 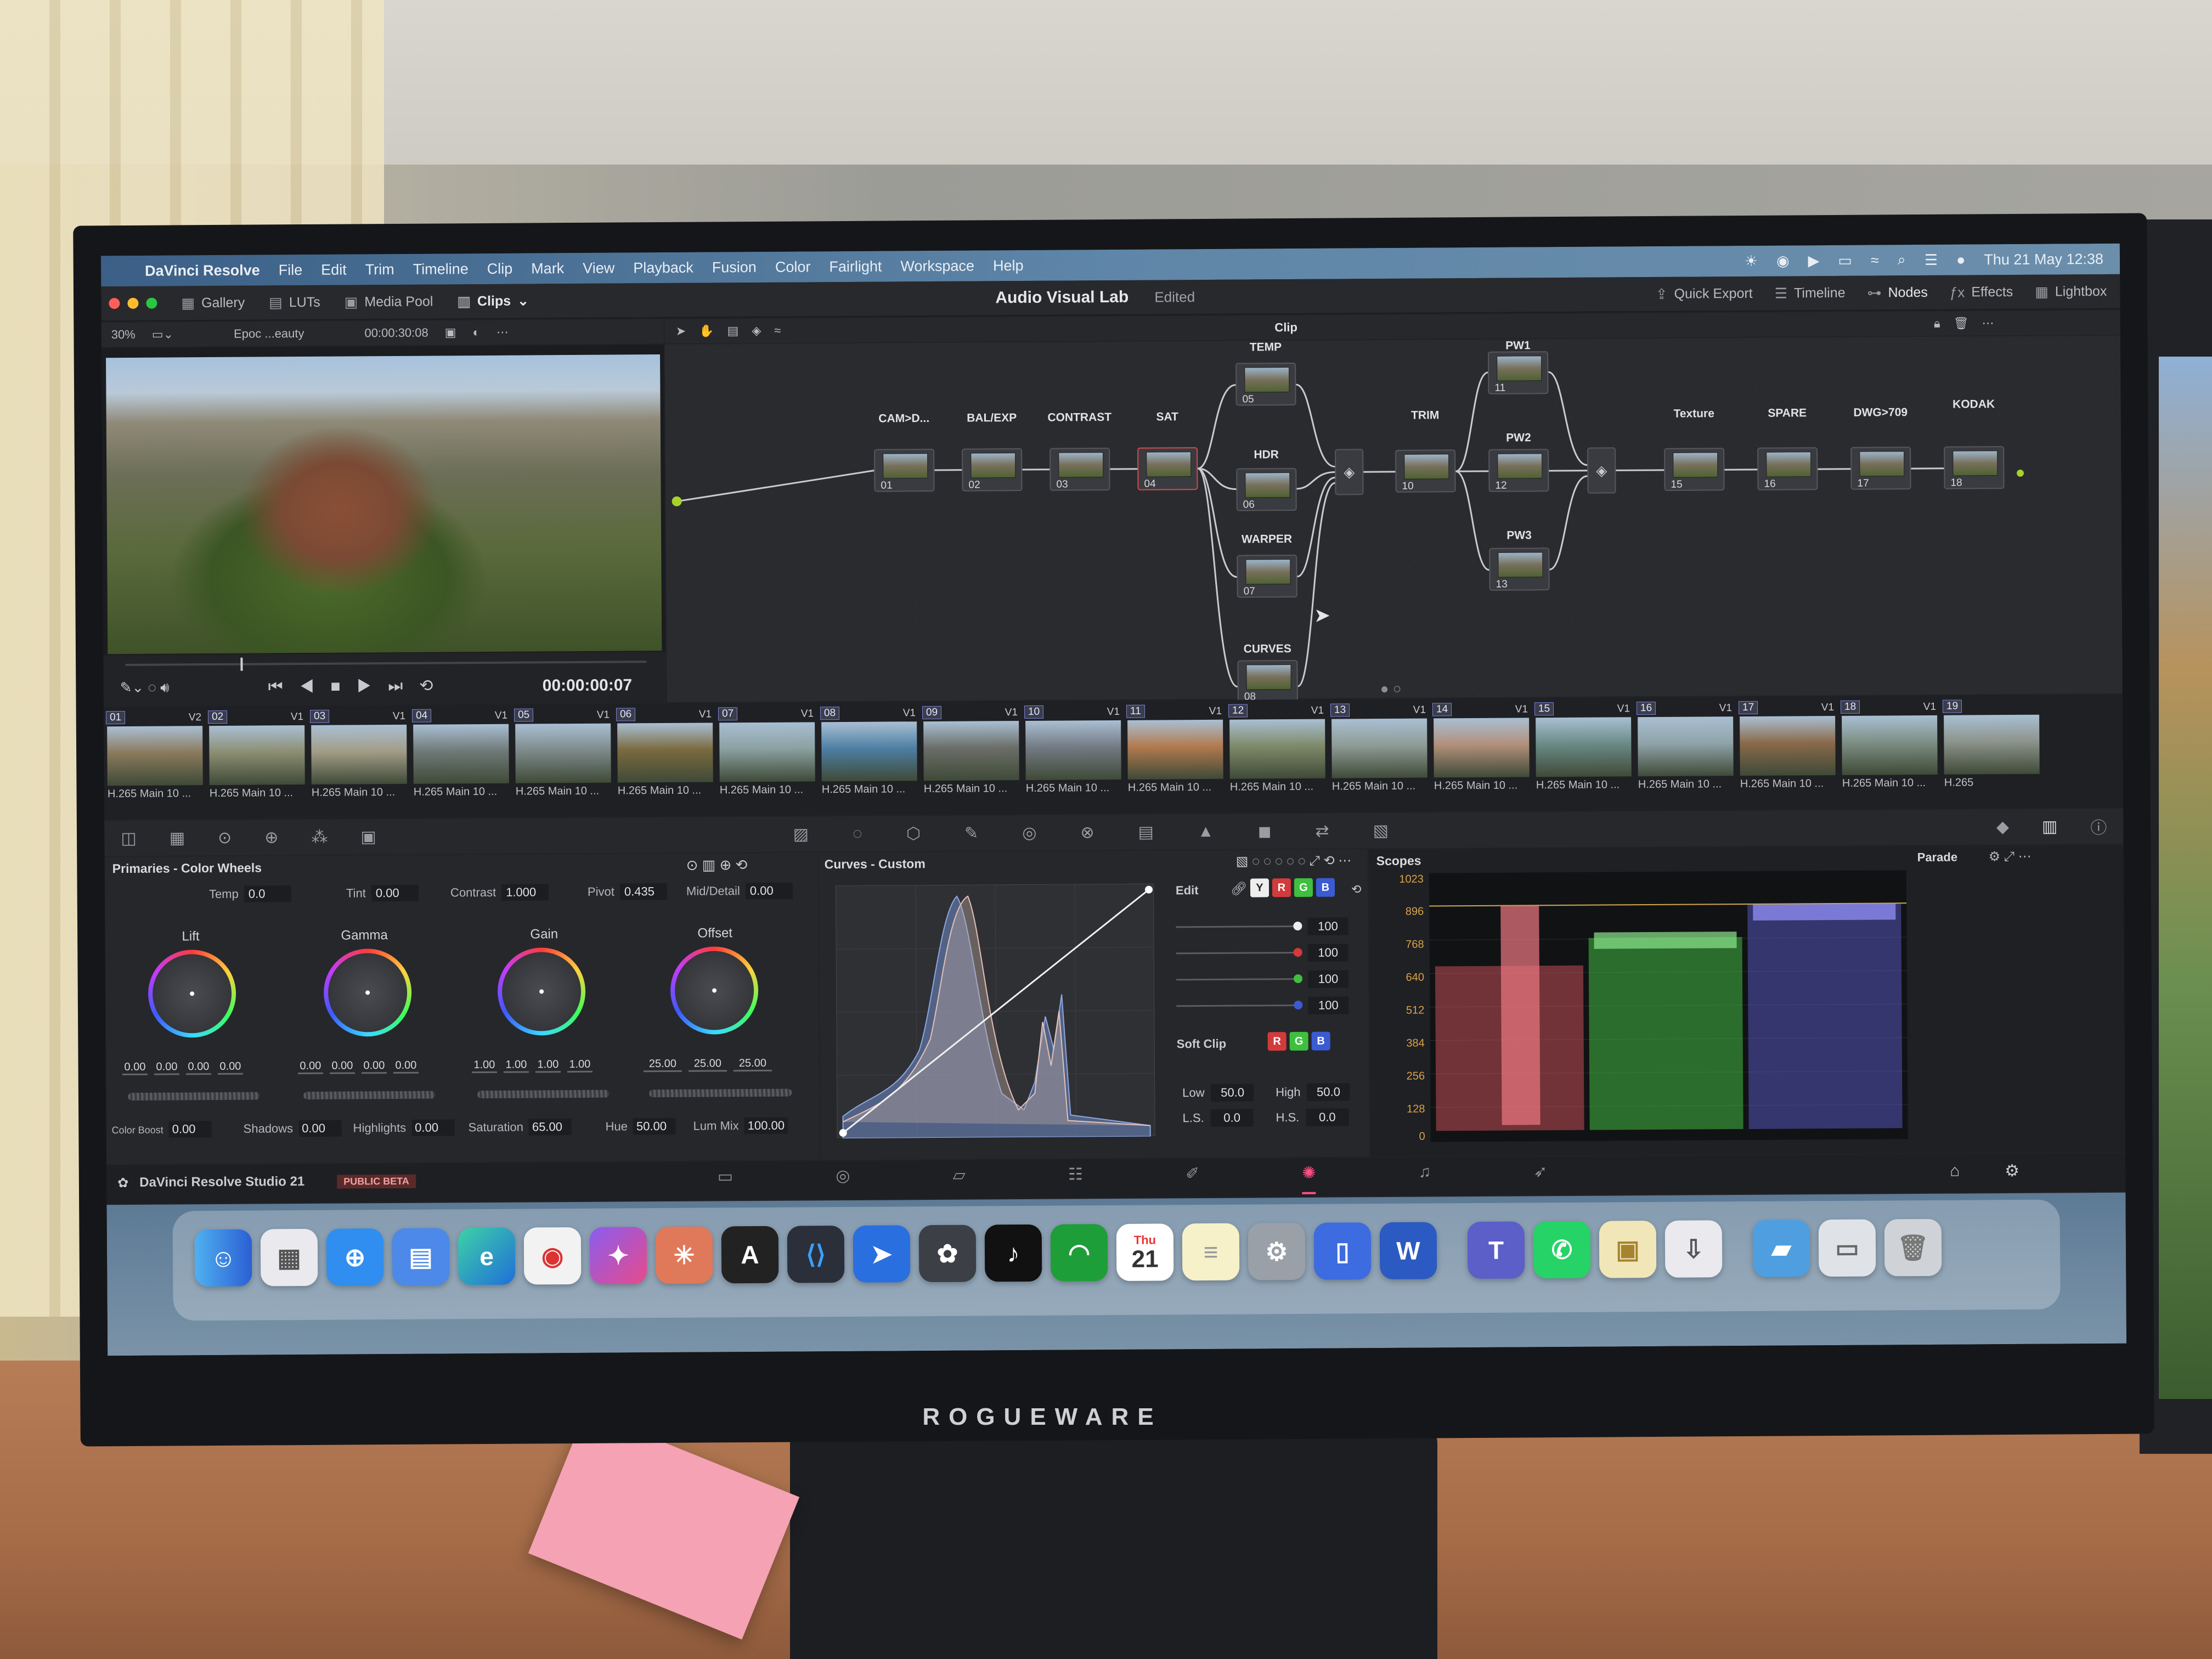 I want to click on tiktok-icon: ♪, so click(x=1013, y=1253).